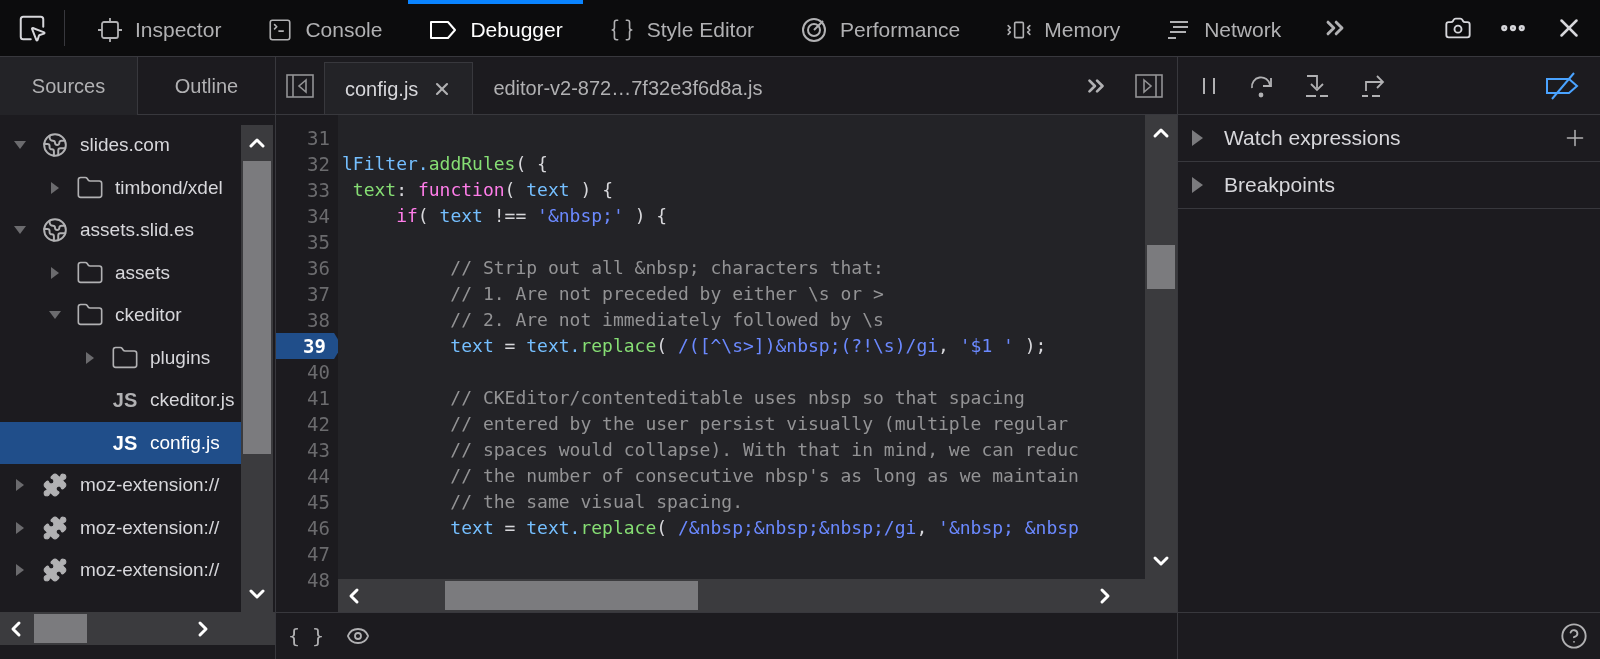 Image resolution: width=1600 pixels, height=659 pixels. Describe the element at coordinates (1149, 85) in the screenshot. I see `collapse-panel-icon` at that location.